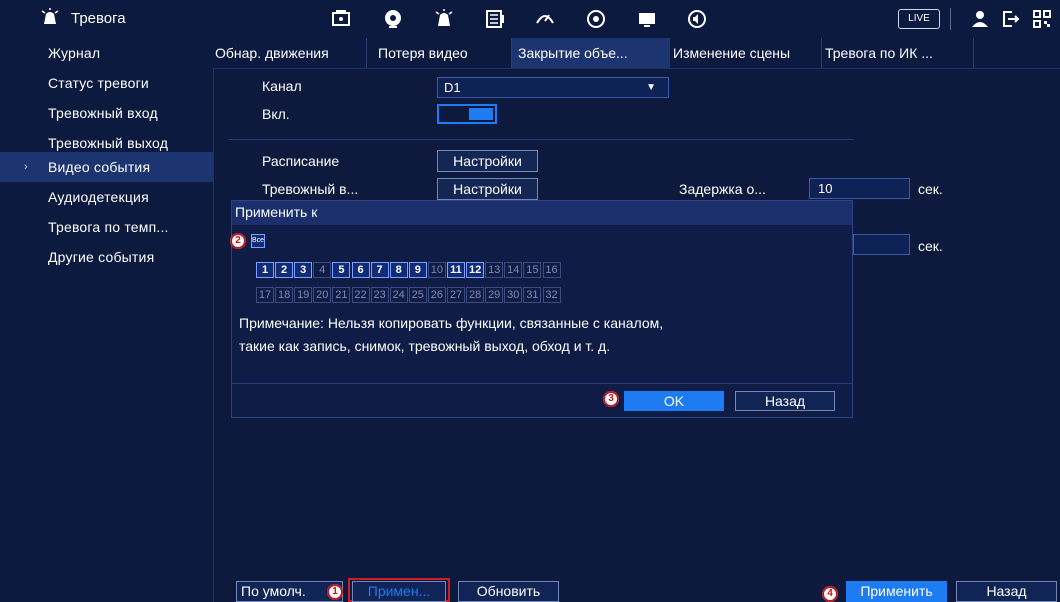 The width and height of the screenshot is (1060, 602). Describe the element at coordinates (532, 270) in the screenshot. I see `channel-checkbox-15: 15` at that location.